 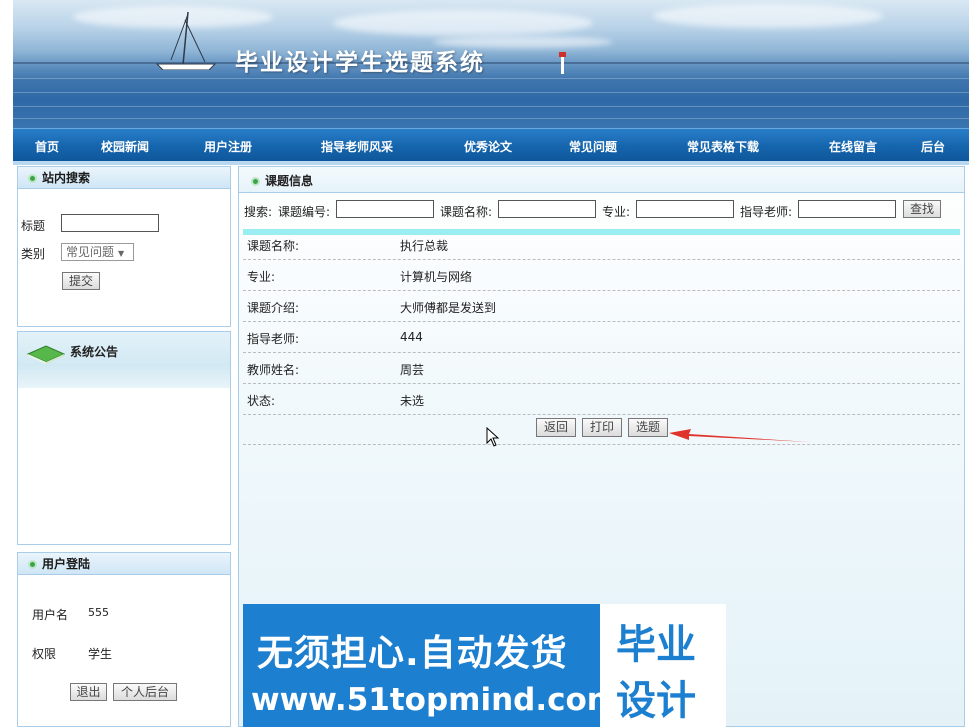 I want to click on nav-teacher-profiles: 指导老师风采, so click(x=357, y=146).